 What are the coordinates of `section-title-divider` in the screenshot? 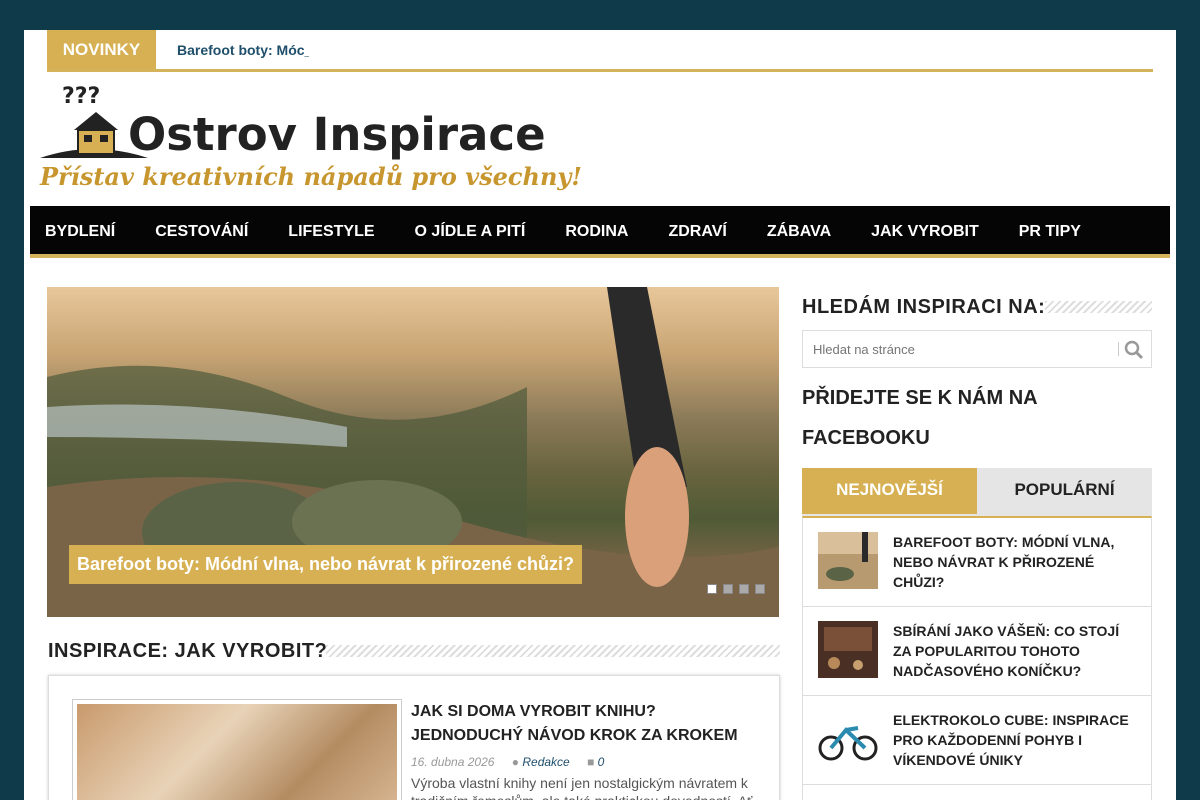 It's located at (553, 651).